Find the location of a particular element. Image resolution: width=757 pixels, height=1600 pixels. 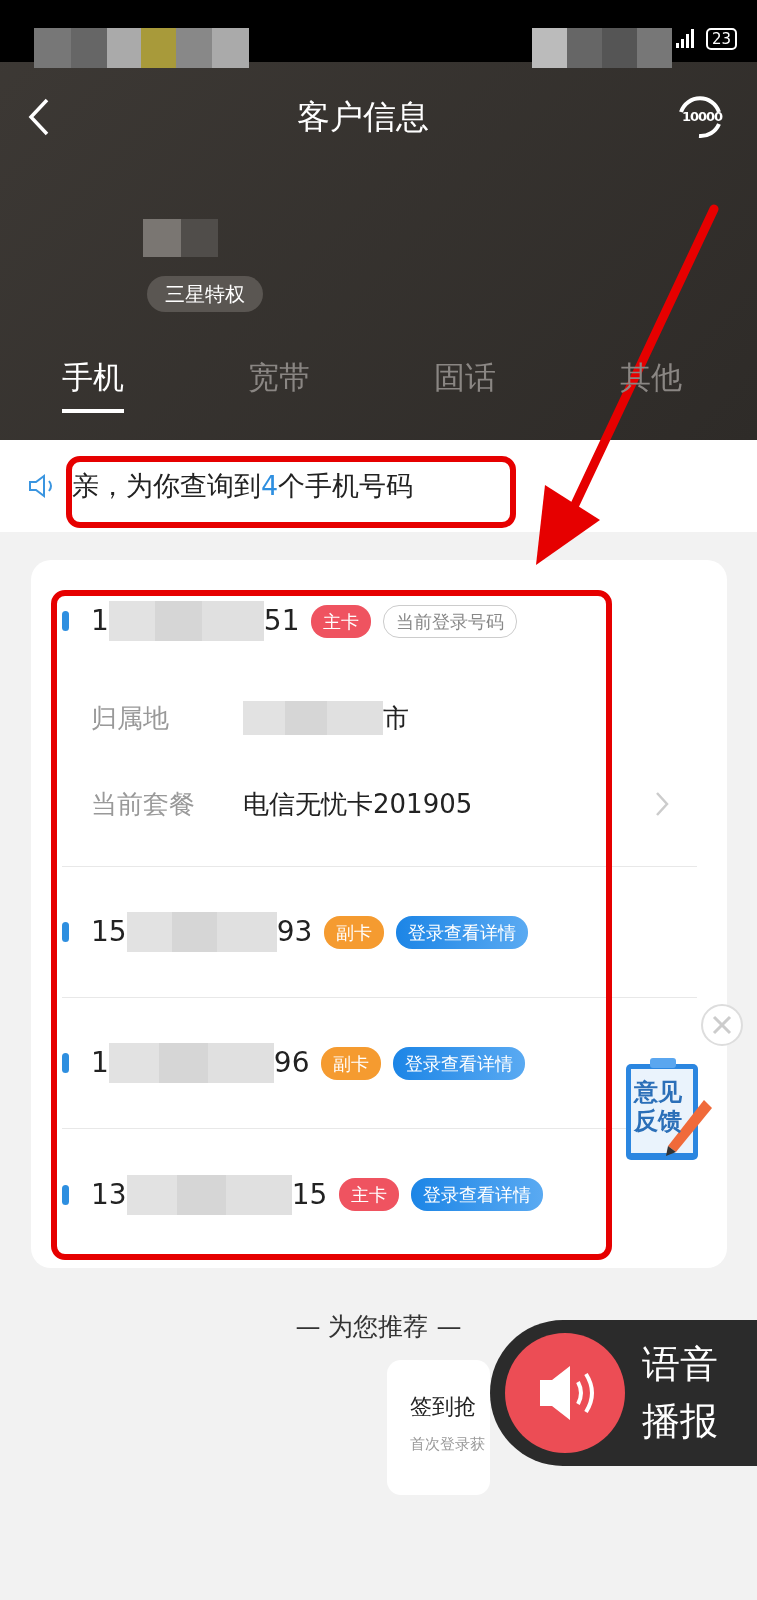

detail-label: 归属地 is located at coordinates (130, 718).